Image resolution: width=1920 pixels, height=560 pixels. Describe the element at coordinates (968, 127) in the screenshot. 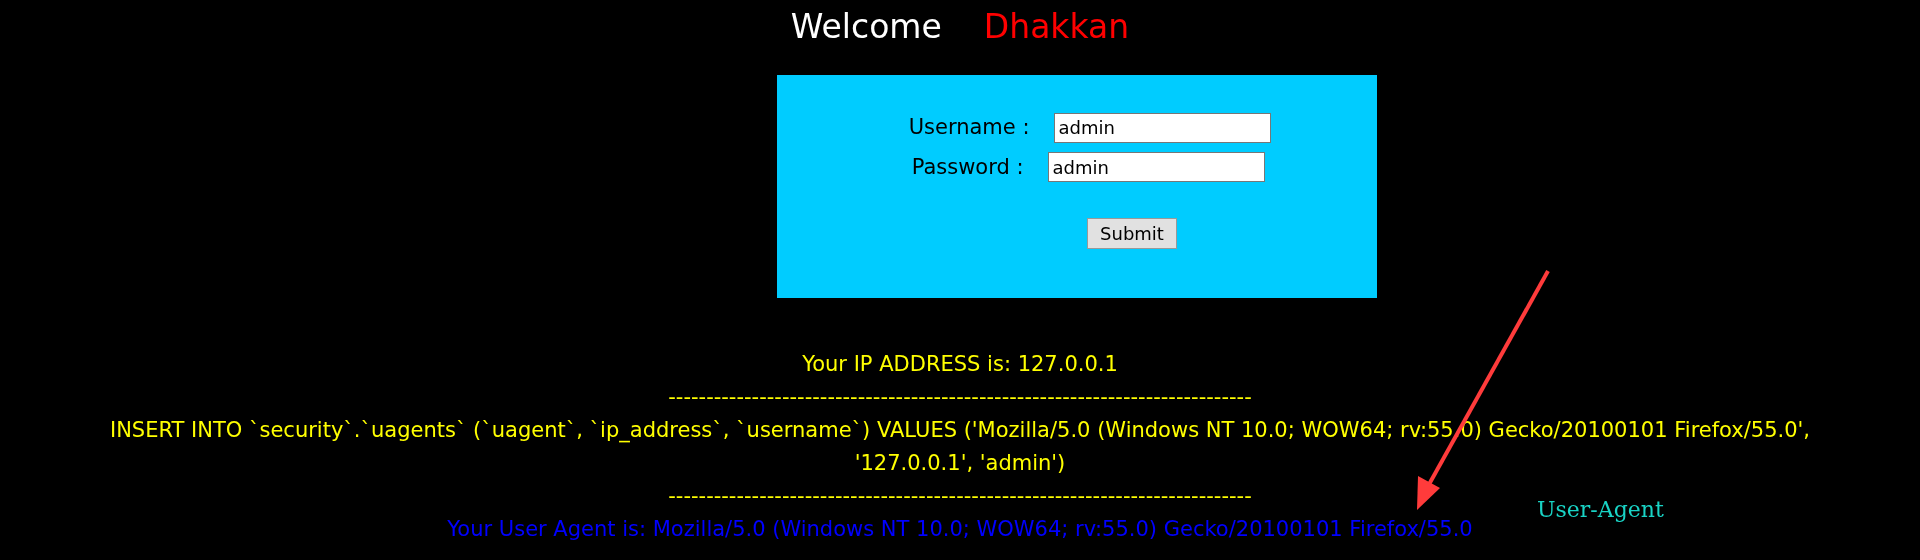

I see `field-label: Username :` at that location.